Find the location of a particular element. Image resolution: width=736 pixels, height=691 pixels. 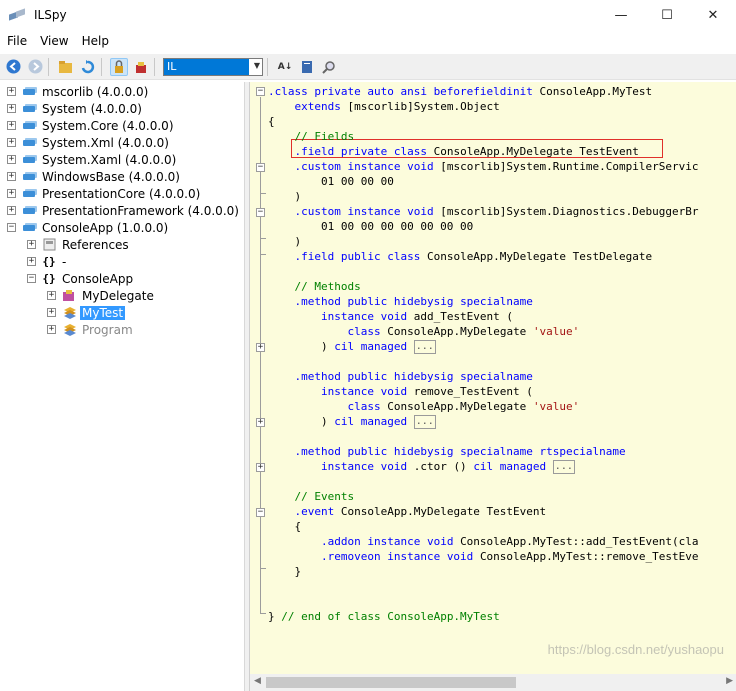

tree-item: + mscorlib (4.0.0.0) is located at coordinates (78, 91).